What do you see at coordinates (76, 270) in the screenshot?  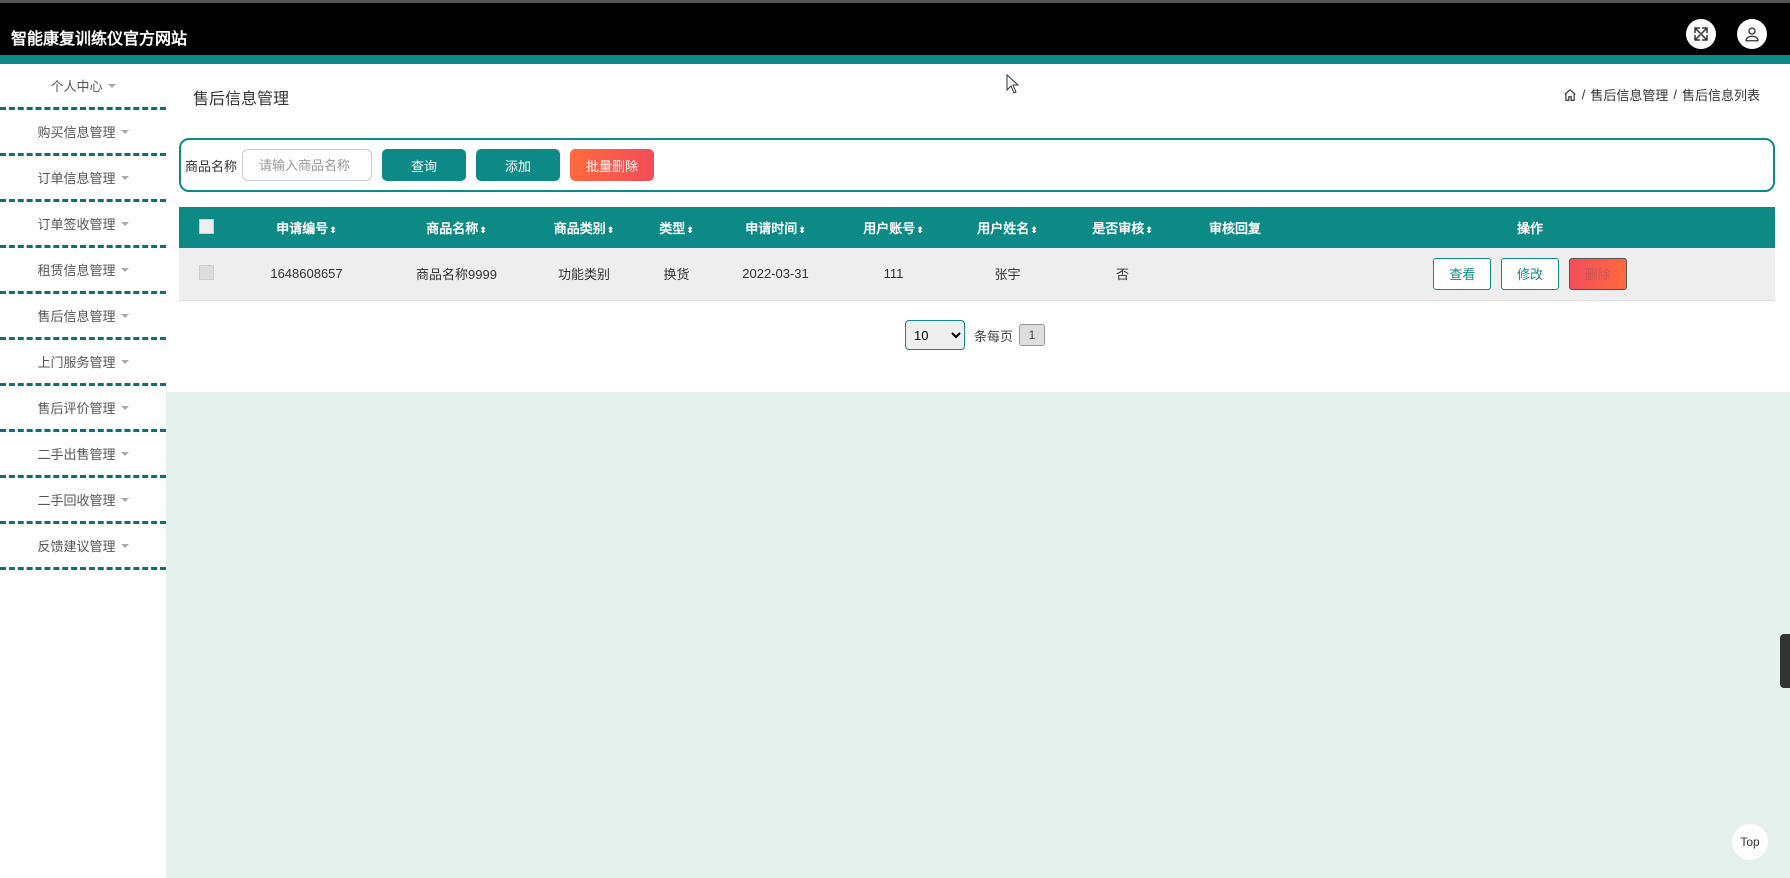 I see `sidebar-item-label: 租赁信息管理` at bounding box center [76, 270].